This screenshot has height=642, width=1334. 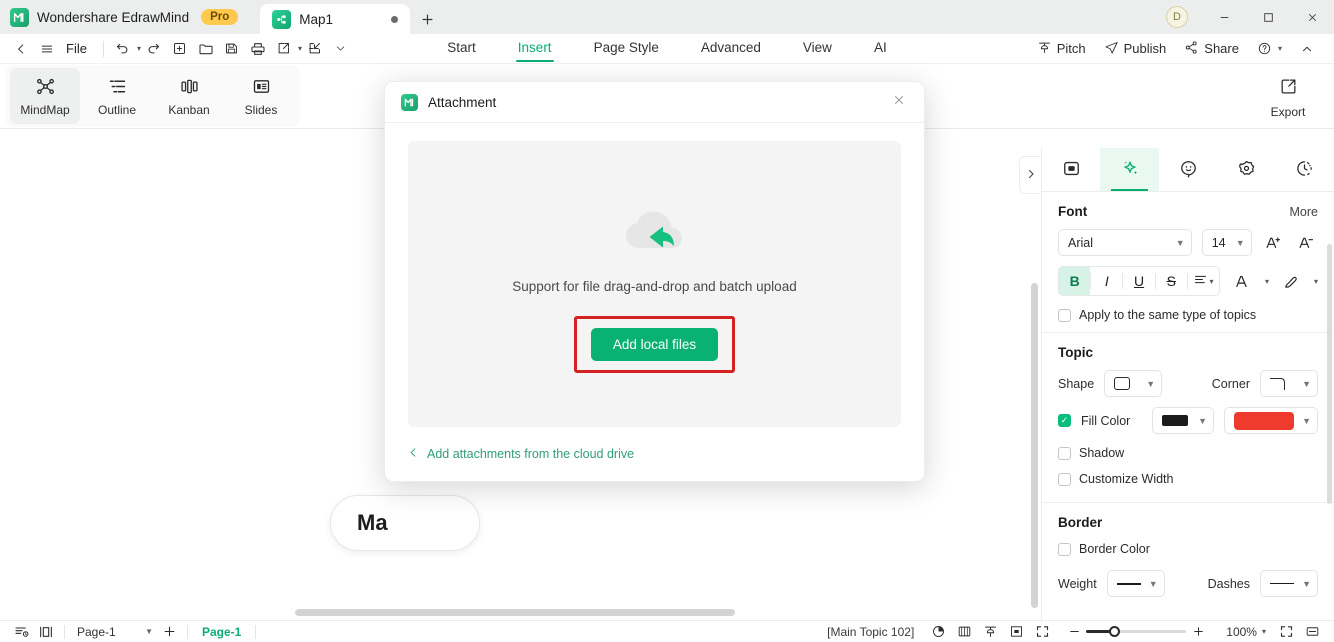 I want to click on highlight-color-icon, so click(x=1291, y=281).